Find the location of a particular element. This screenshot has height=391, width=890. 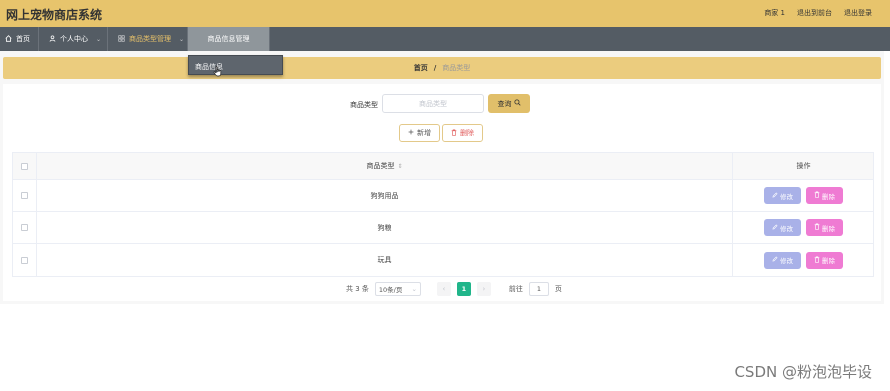

table-row: 狗粮 修改 删除 is located at coordinates (443, 228).